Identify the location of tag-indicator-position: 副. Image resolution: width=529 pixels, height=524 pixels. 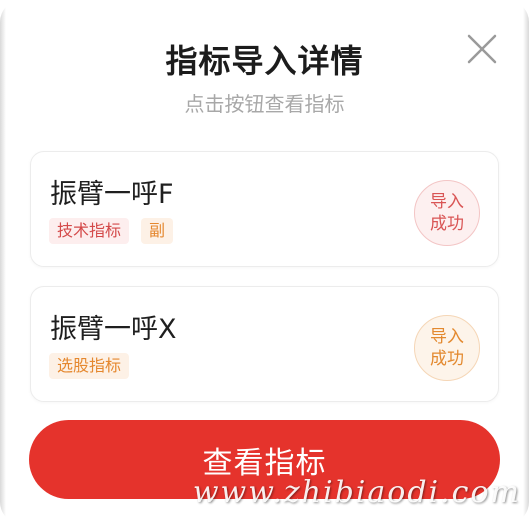
(157, 231).